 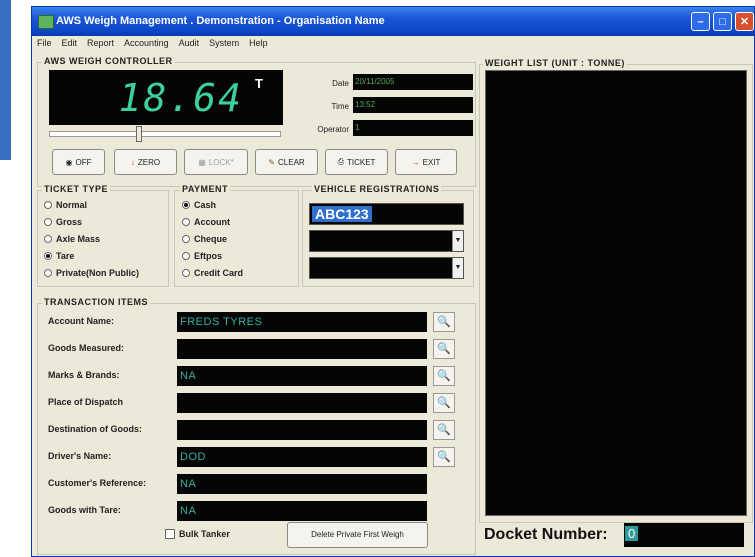 What do you see at coordinates (258, 42) in the screenshot?
I see `menu-help: Help` at bounding box center [258, 42].